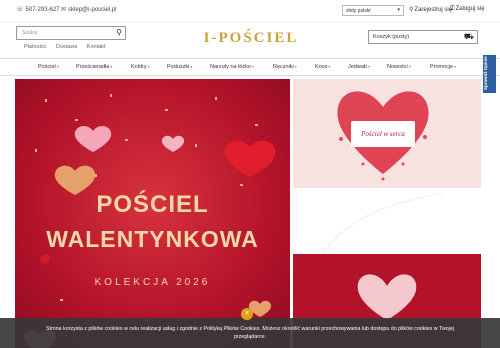 The image size is (500, 348). Describe the element at coordinates (152, 282) in the screenshot. I see `hero-subtitle: KOLEKCJA 2026` at that location.